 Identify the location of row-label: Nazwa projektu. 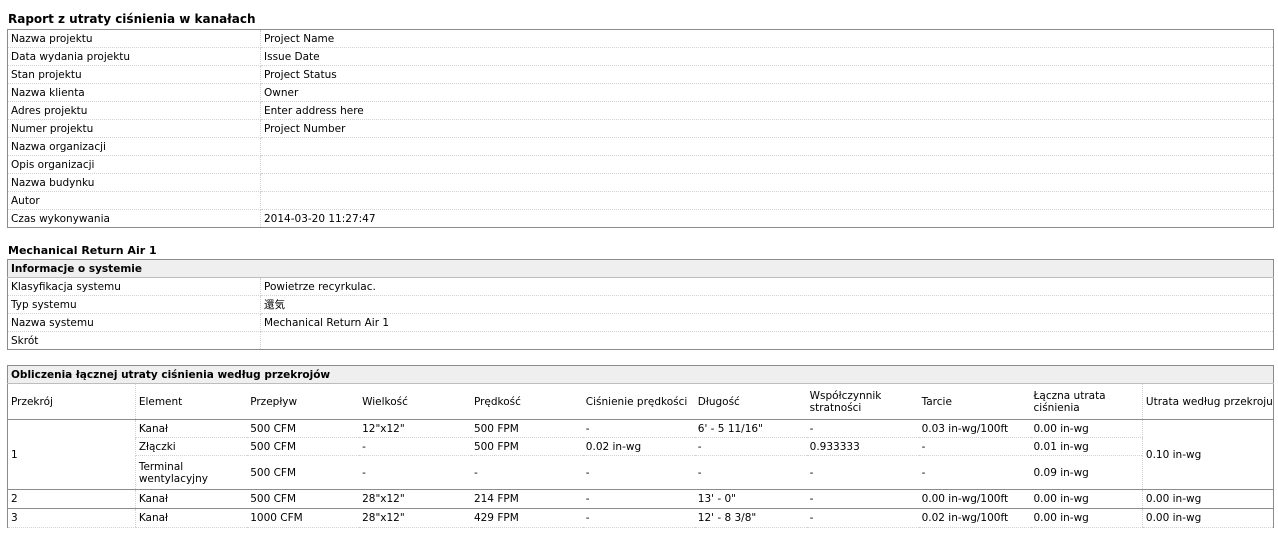
(134, 38).